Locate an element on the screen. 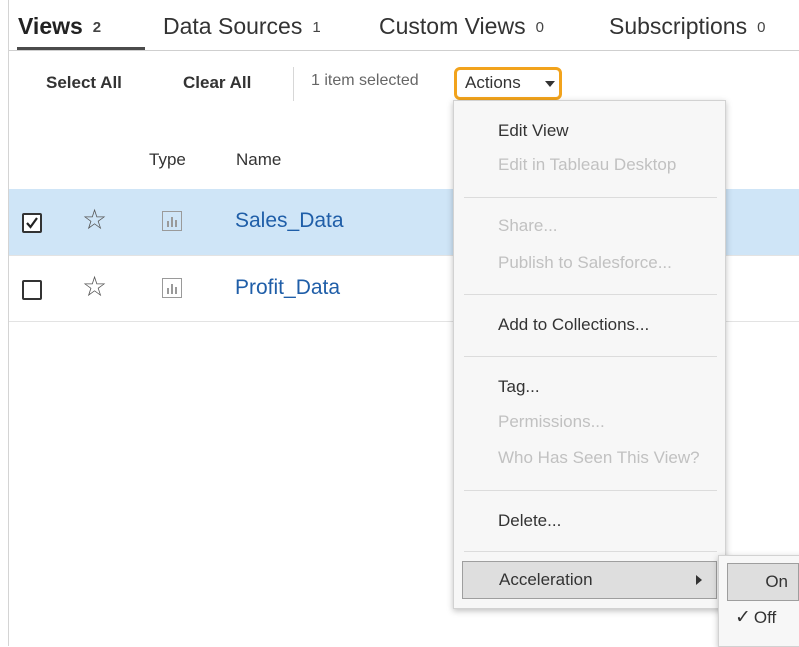  tab-views-label: Views is located at coordinates (50, 26).